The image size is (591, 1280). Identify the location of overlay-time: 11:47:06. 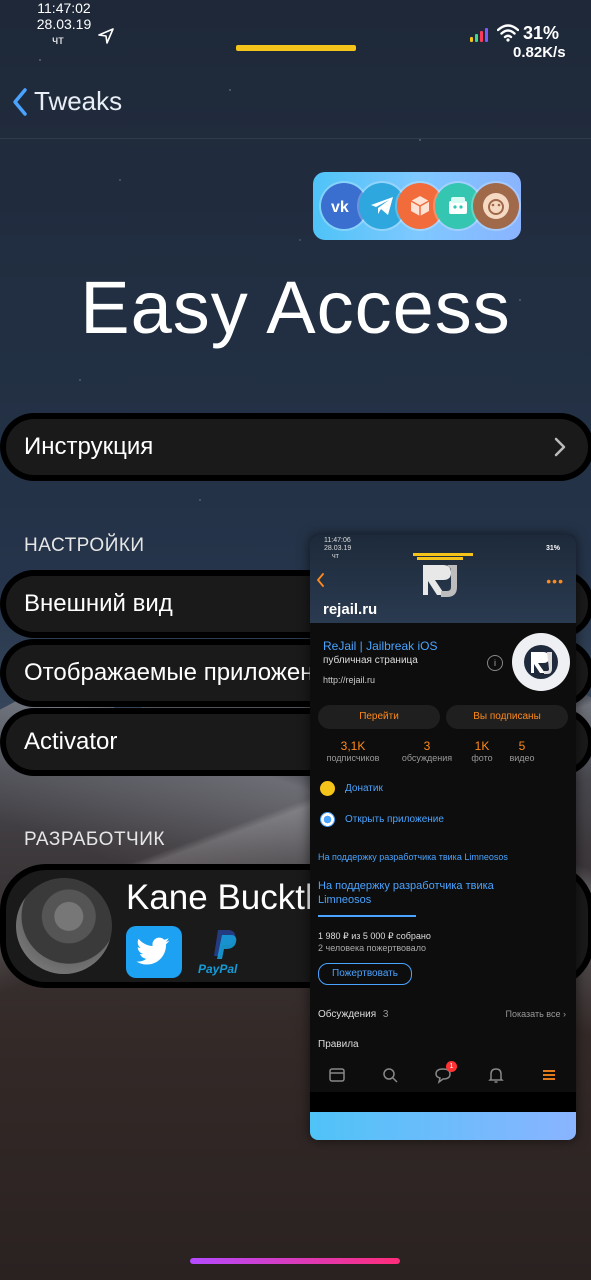
(337, 540).